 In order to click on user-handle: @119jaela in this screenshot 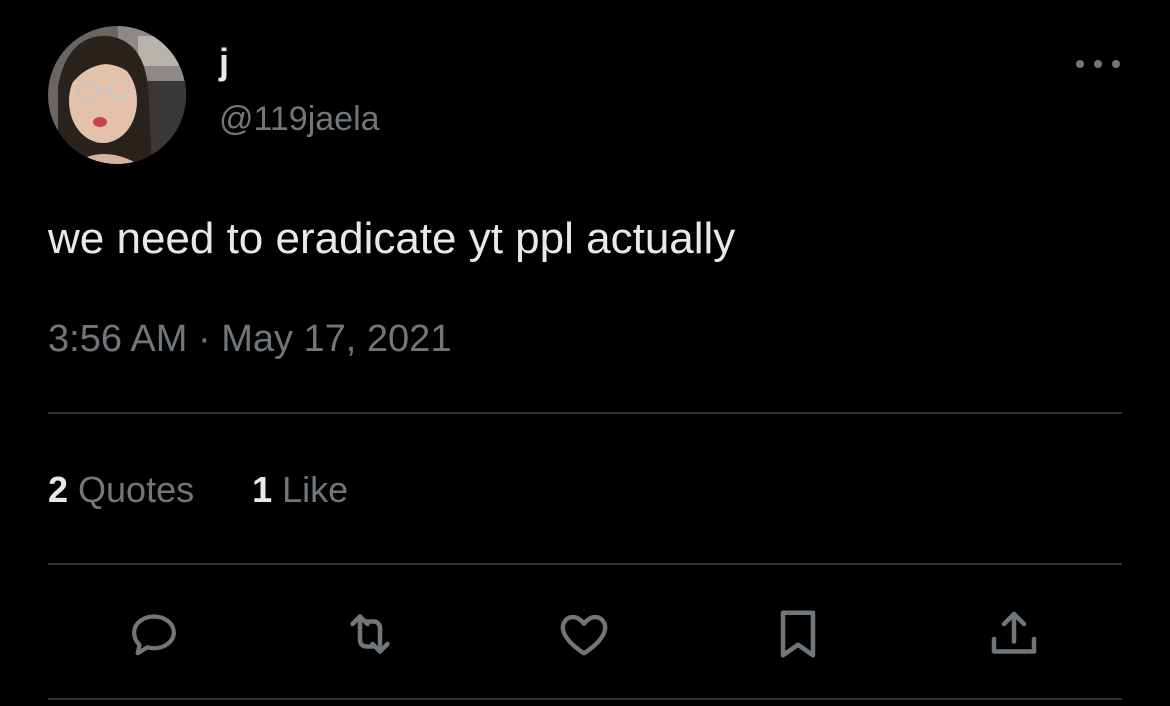, I will do `click(299, 119)`.